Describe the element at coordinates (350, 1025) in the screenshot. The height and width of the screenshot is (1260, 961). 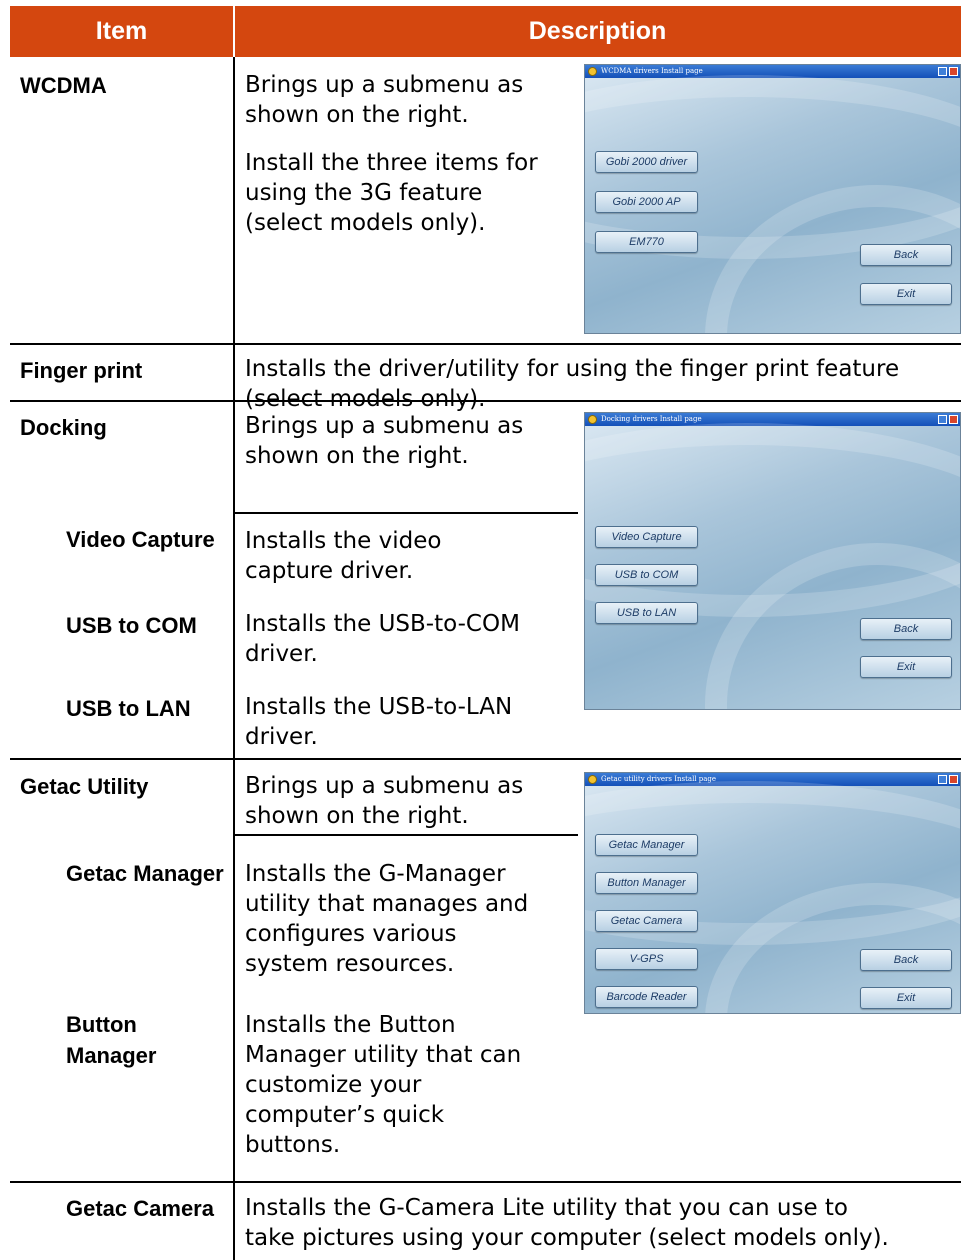
I see `desc-line: Installs the Button` at that location.